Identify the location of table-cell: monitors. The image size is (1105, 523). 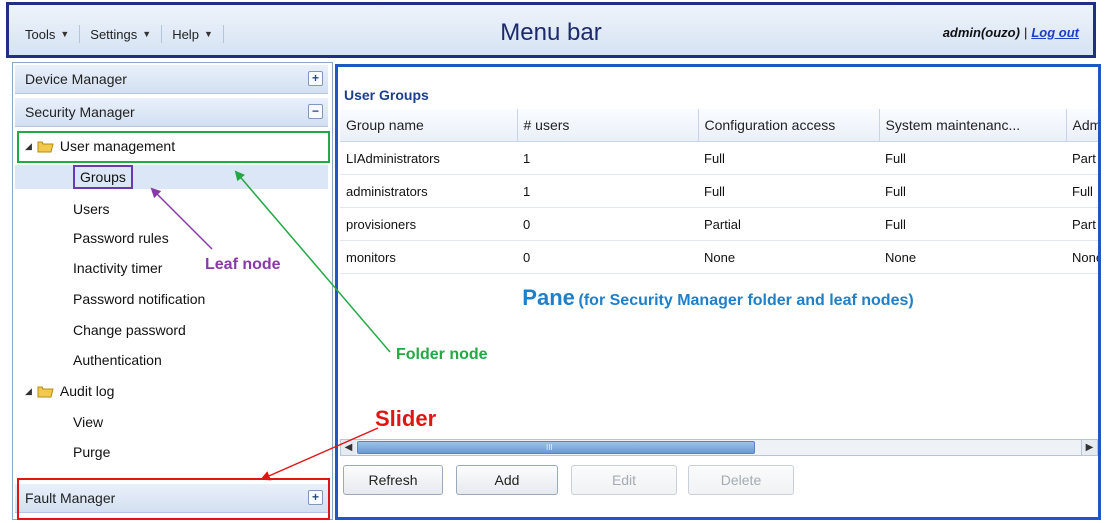
(428, 257).